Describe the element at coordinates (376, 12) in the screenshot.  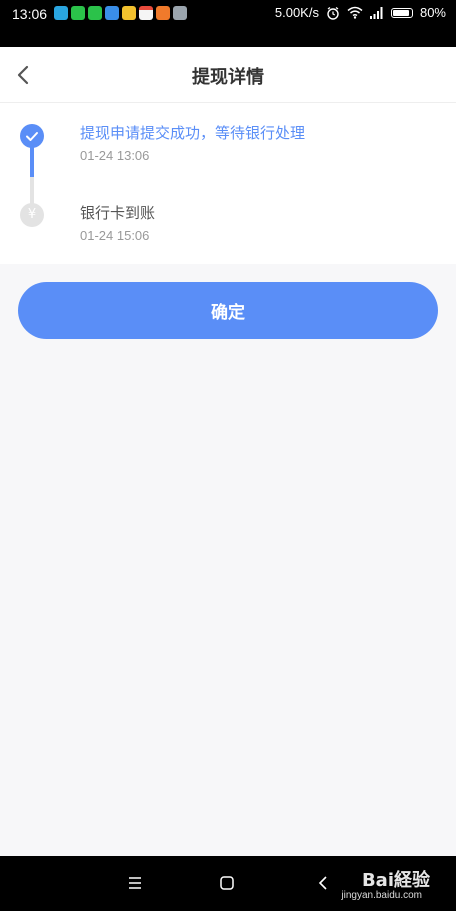
I see `signal-icon` at that location.